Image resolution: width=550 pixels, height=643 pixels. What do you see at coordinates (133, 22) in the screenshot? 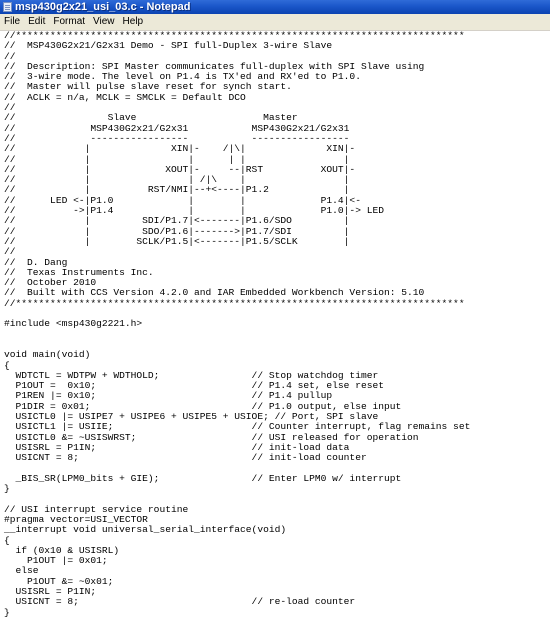
I see `menu-help: Help` at bounding box center [133, 22].